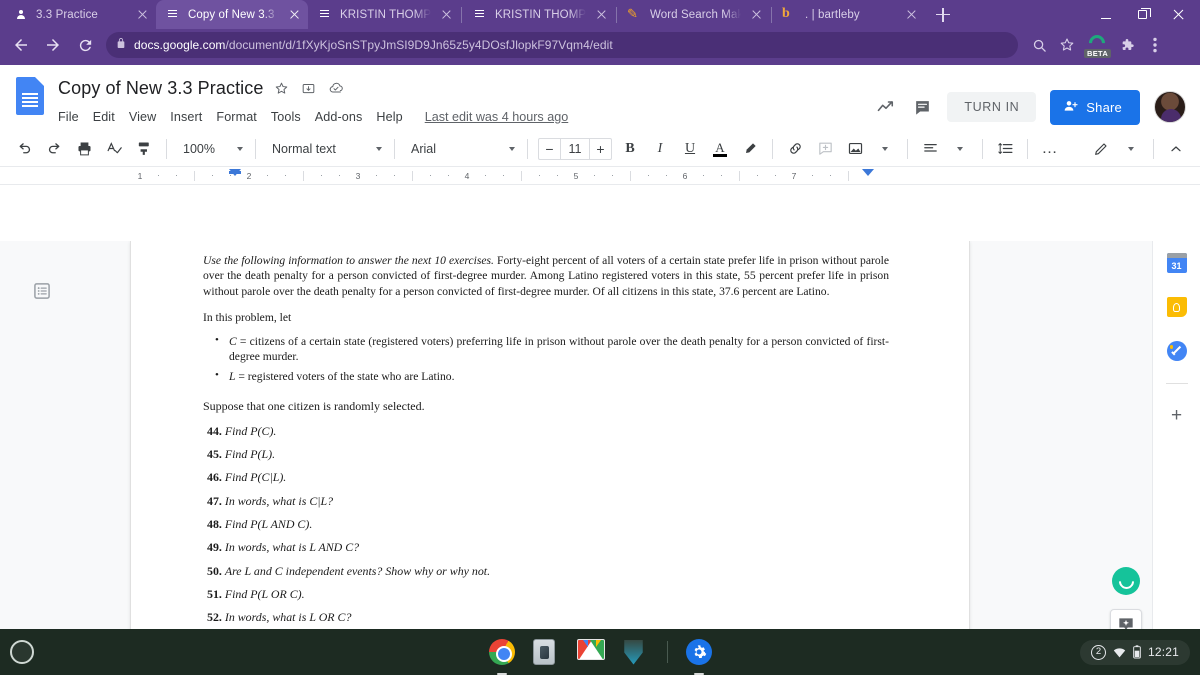 This screenshot has height=675, width=1200. Describe the element at coordinates (325, 149) in the screenshot. I see `paragraph-style-dropdown: Normal text` at that location.